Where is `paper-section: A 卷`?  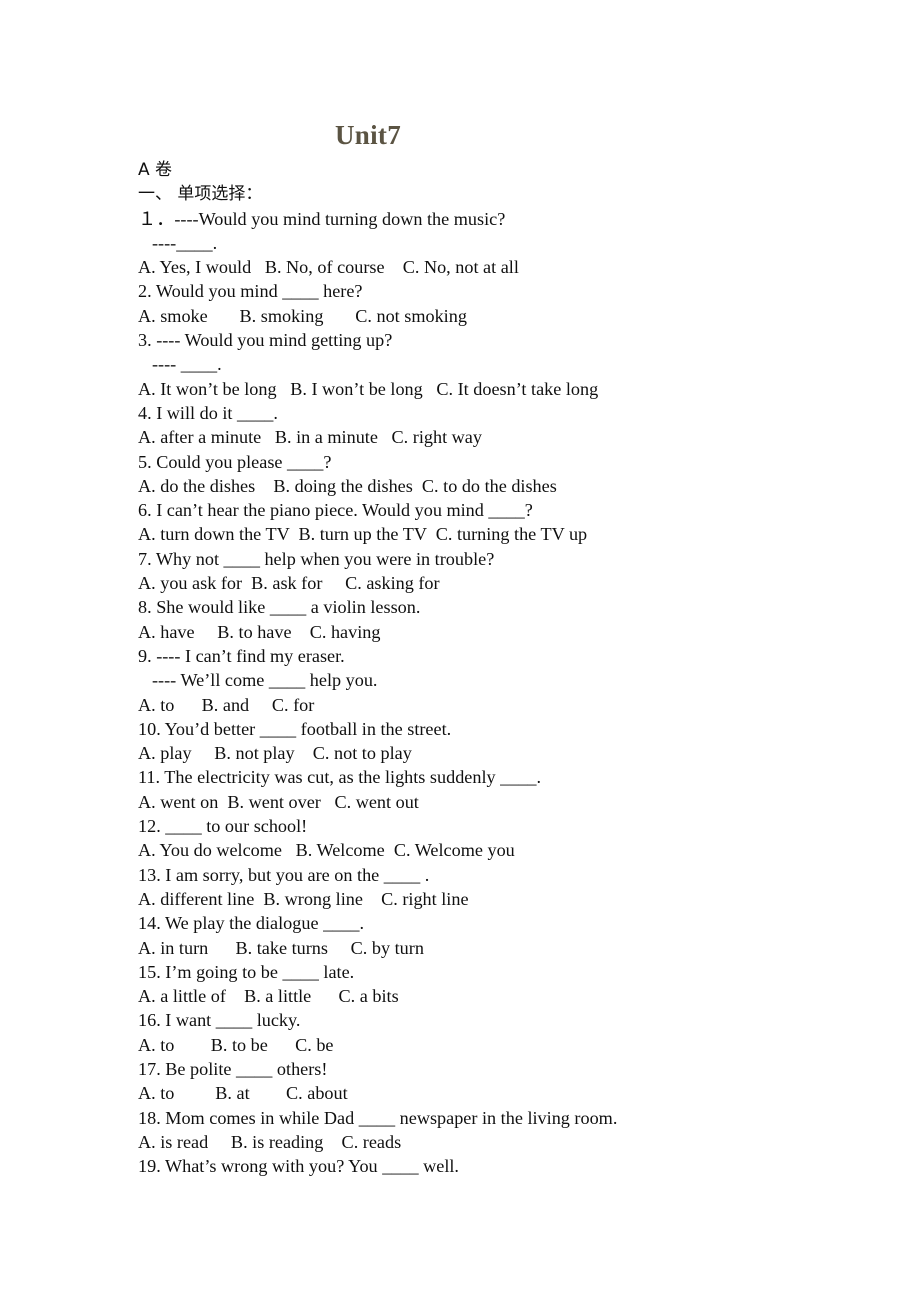
paper-section: A 卷 is located at coordinates (155, 170).